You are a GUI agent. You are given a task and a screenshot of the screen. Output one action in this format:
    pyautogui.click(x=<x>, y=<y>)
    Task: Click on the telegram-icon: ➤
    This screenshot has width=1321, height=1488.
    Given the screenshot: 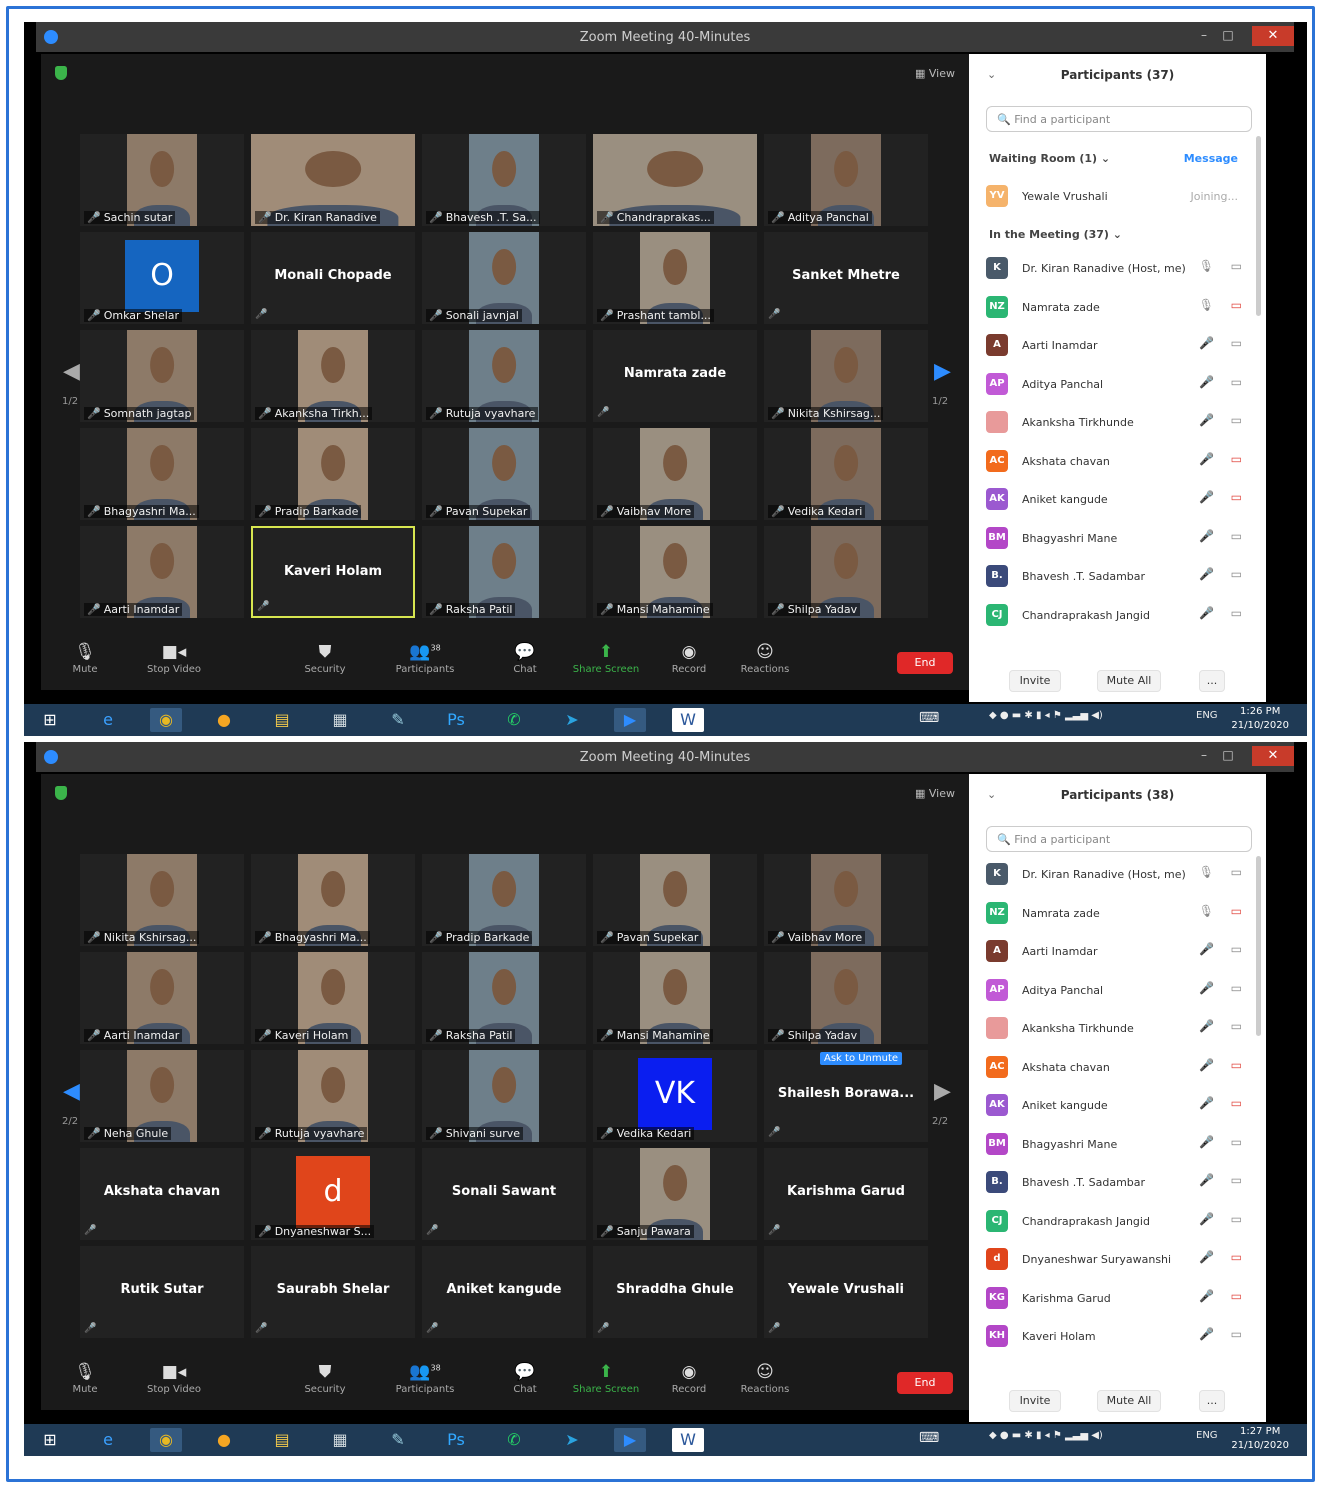 What is the action you would take?
    pyautogui.click(x=572, y=720)
    